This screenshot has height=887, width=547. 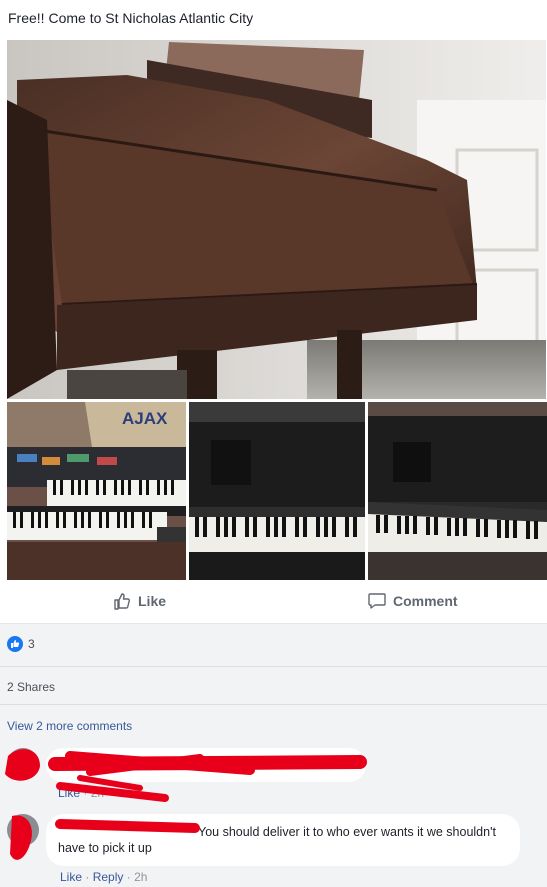 I want to click on thumbs-up-icon, so click(x=122, y=601).